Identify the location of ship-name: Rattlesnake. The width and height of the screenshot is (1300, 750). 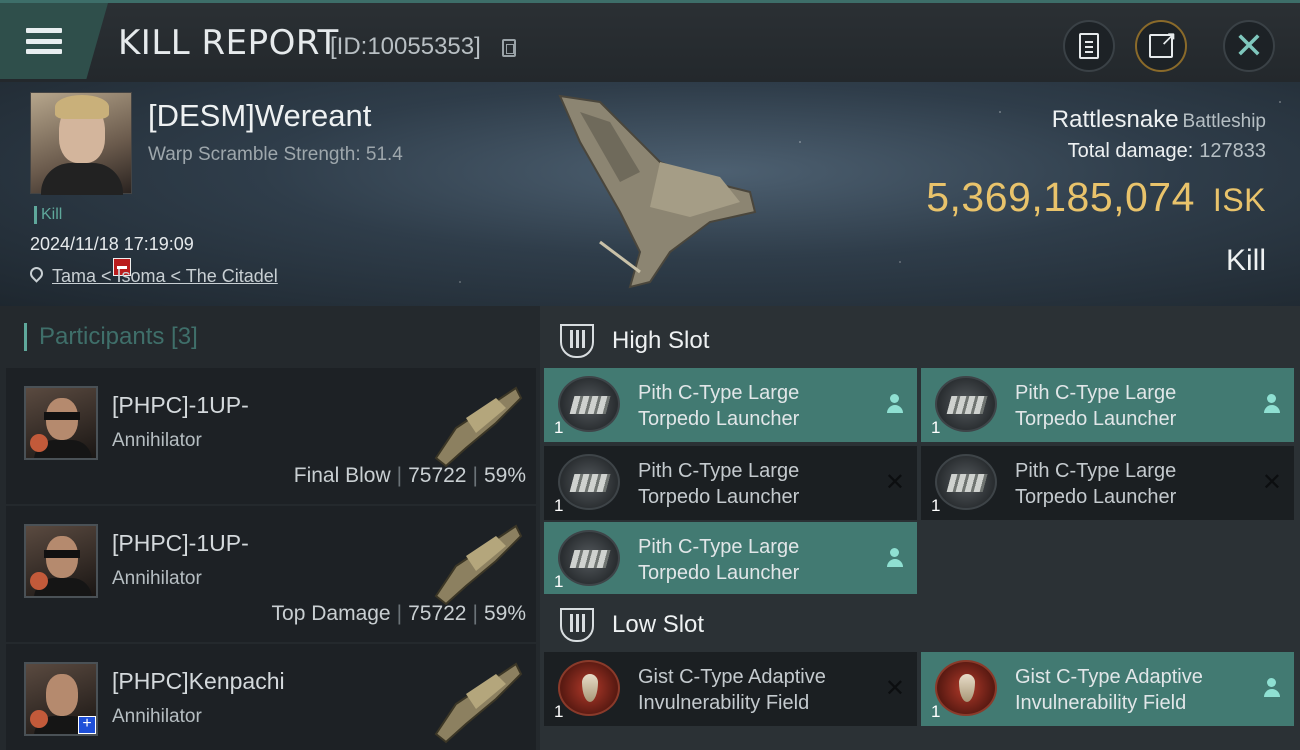
(1115, 119).